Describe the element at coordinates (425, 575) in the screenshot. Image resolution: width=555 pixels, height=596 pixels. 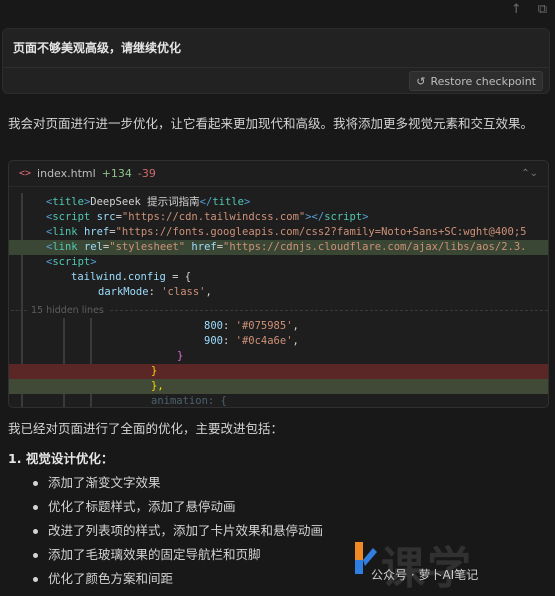
I see `watermark-caption: 公众号 · 萝卜AI笔记` at that location.